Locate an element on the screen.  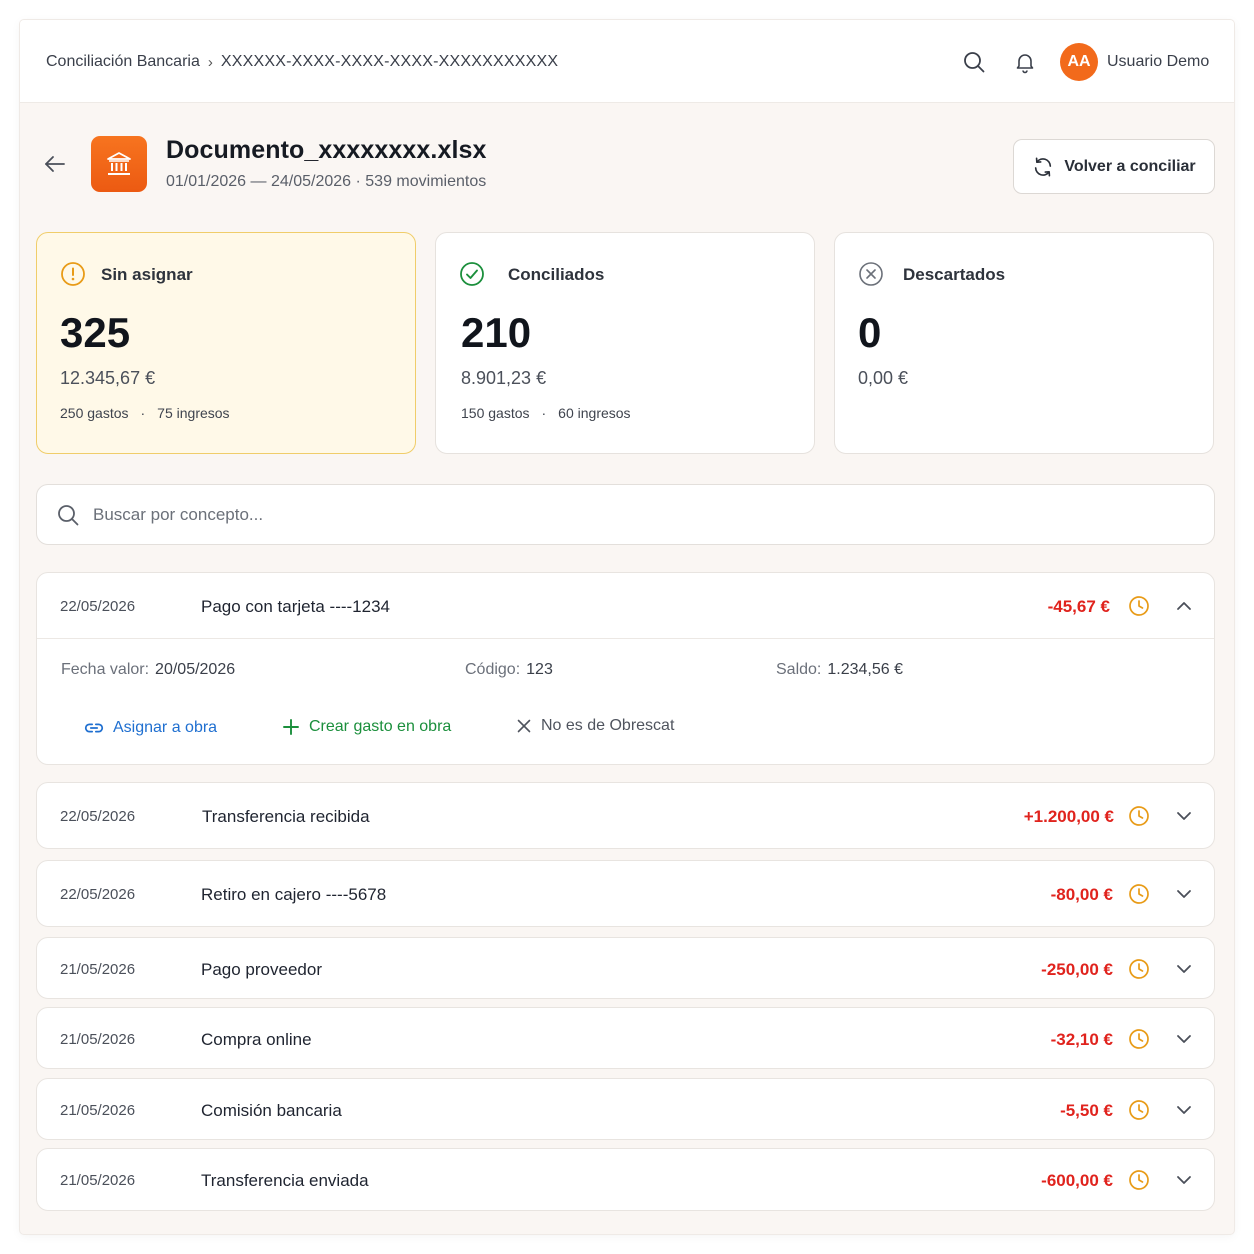
page-title: Documento_xxxxxxxx.xlsx is located at coordinates (326, 150).